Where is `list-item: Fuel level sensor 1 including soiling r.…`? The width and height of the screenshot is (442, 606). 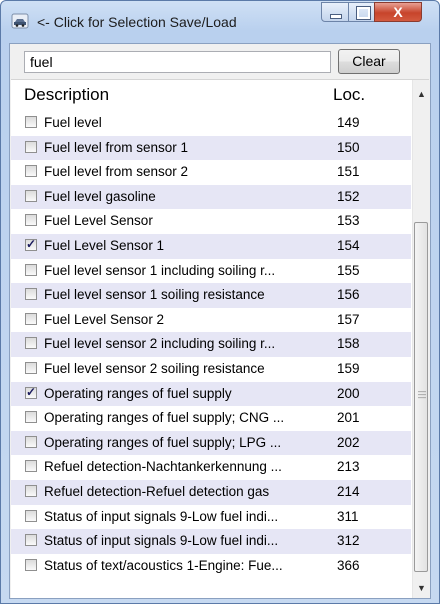 list-item: Fuel level sensor 1 including soiling r.… is located at coordinates (211, 271).